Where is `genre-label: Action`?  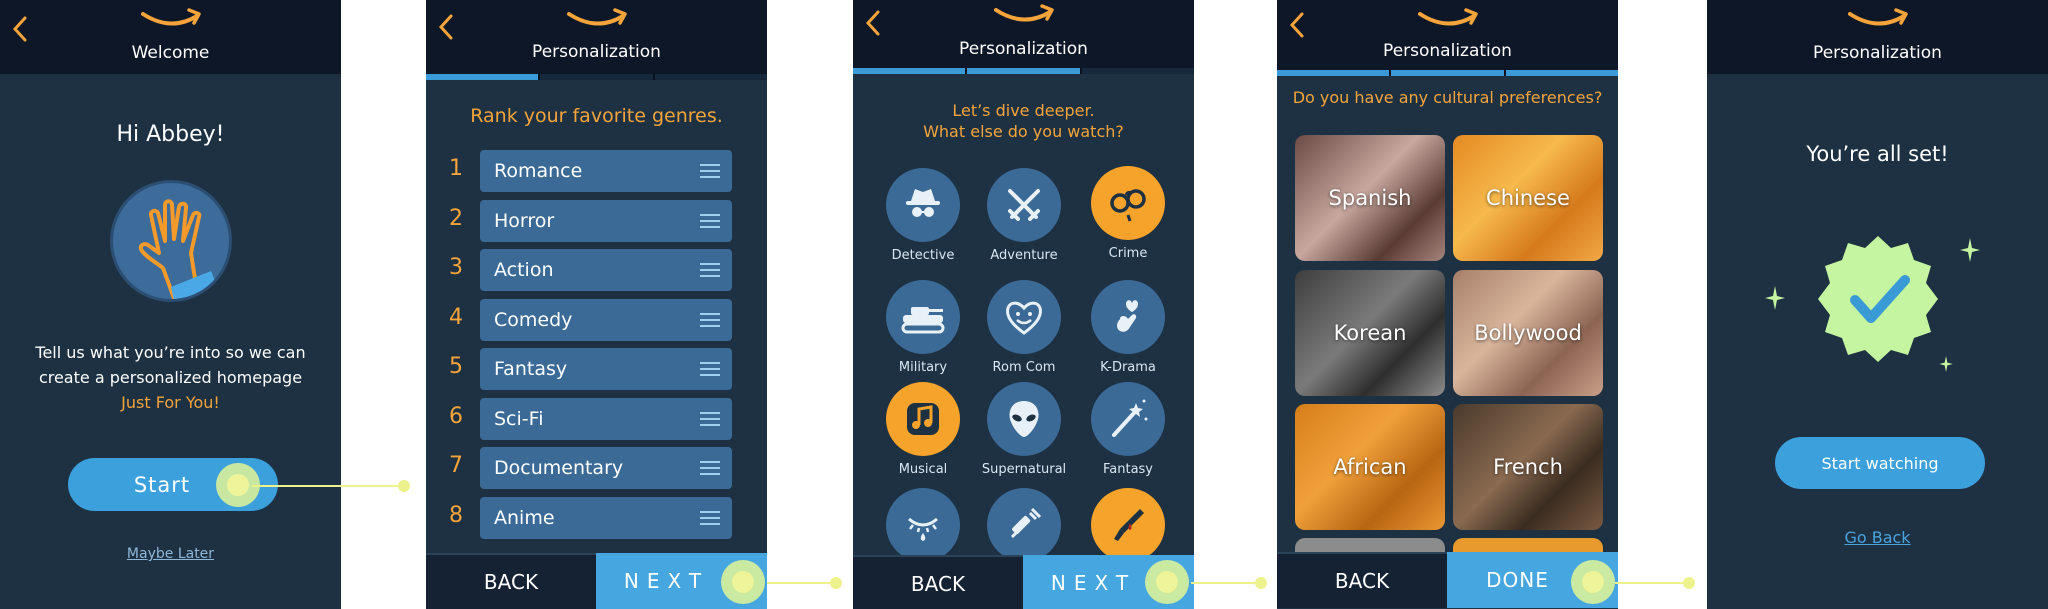 genre-label: Action is located at coordinates (524, 270).